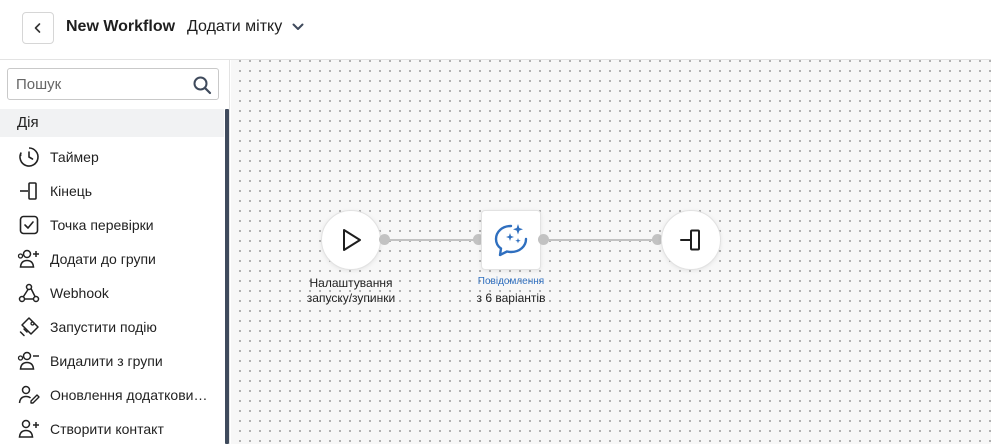 The width and height of the screenshot is (991, 444). Describe the element at coordinates (495, 30) in the screenshot. I see `top-bar: New Workflow Додати мітку` at that location.